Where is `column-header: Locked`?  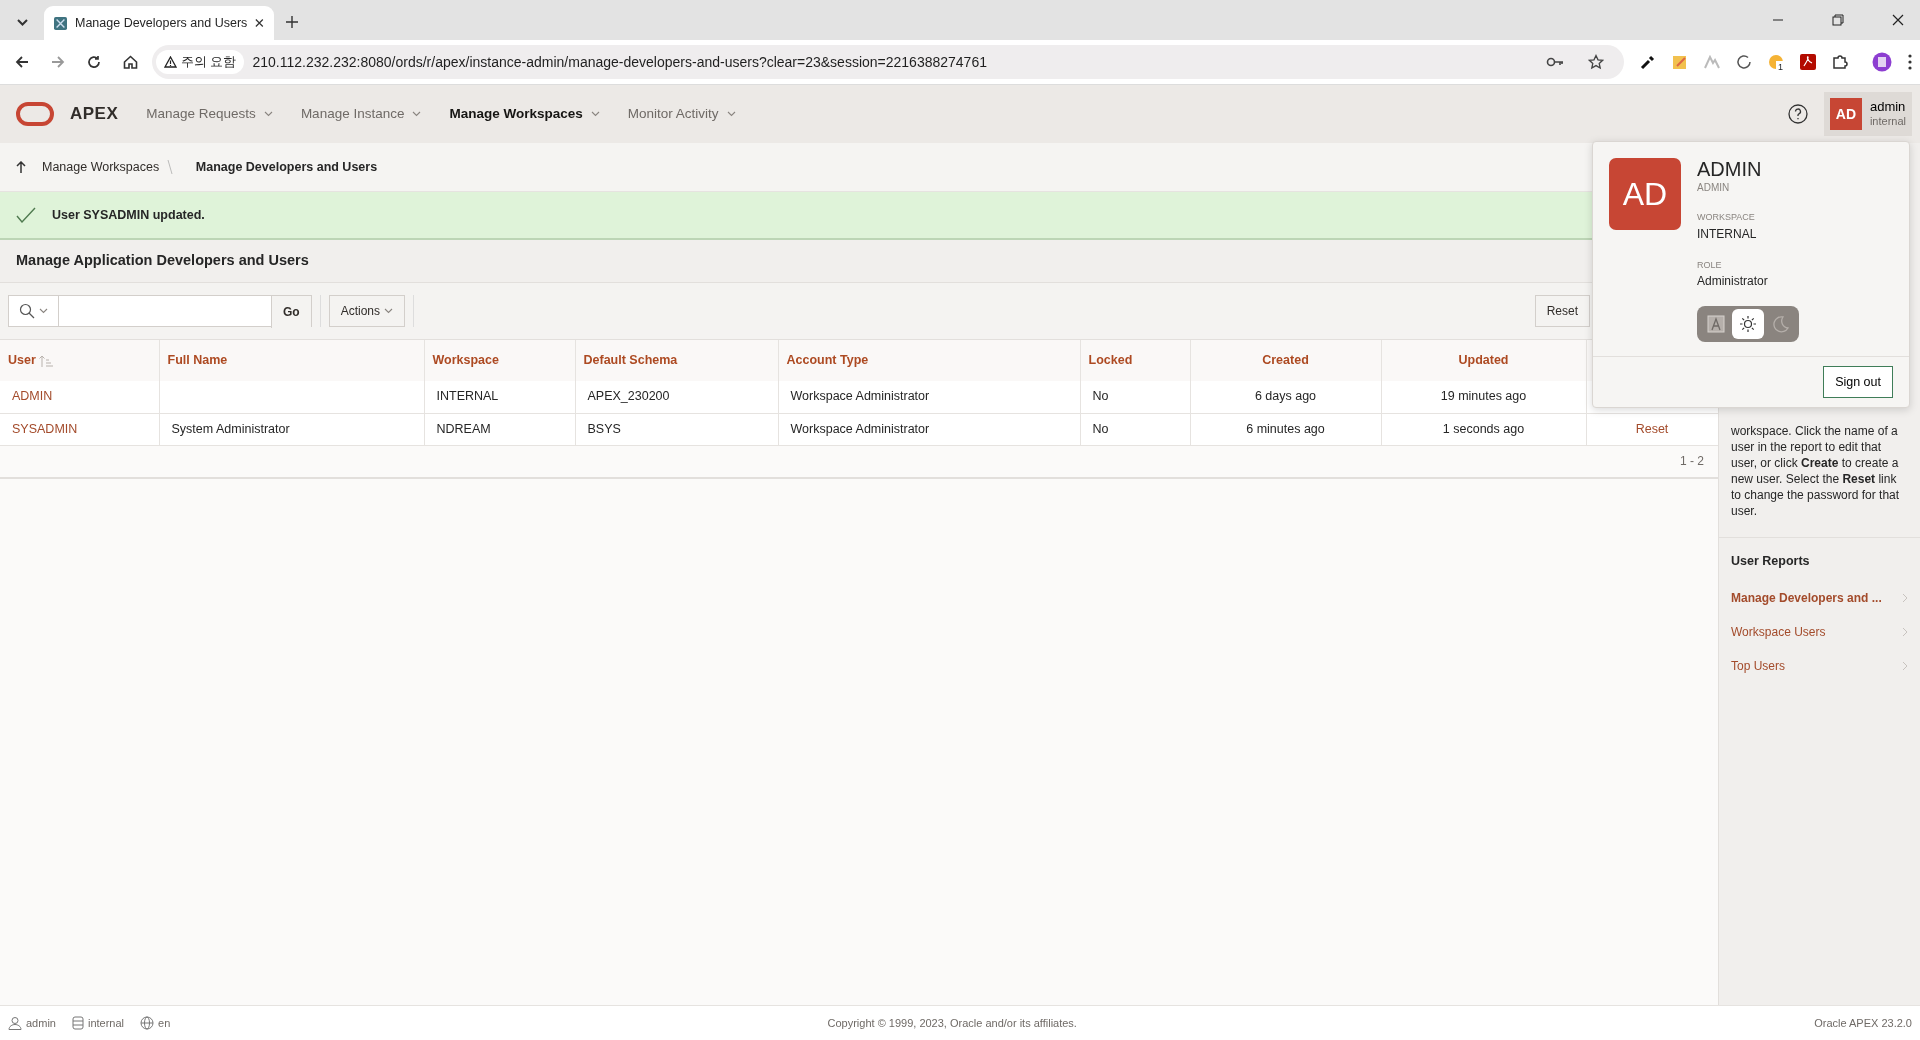 column-header: Locked is located at coordinates (1135, 360).